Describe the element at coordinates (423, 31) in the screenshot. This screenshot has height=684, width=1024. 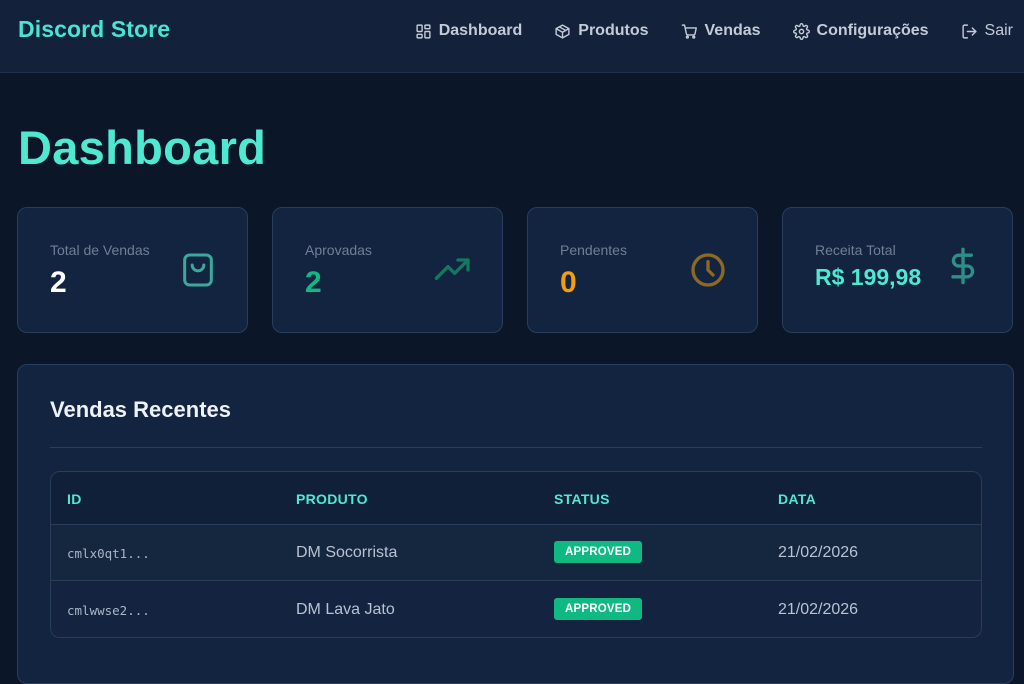
I see `dashboard-grid-icon` at that location.